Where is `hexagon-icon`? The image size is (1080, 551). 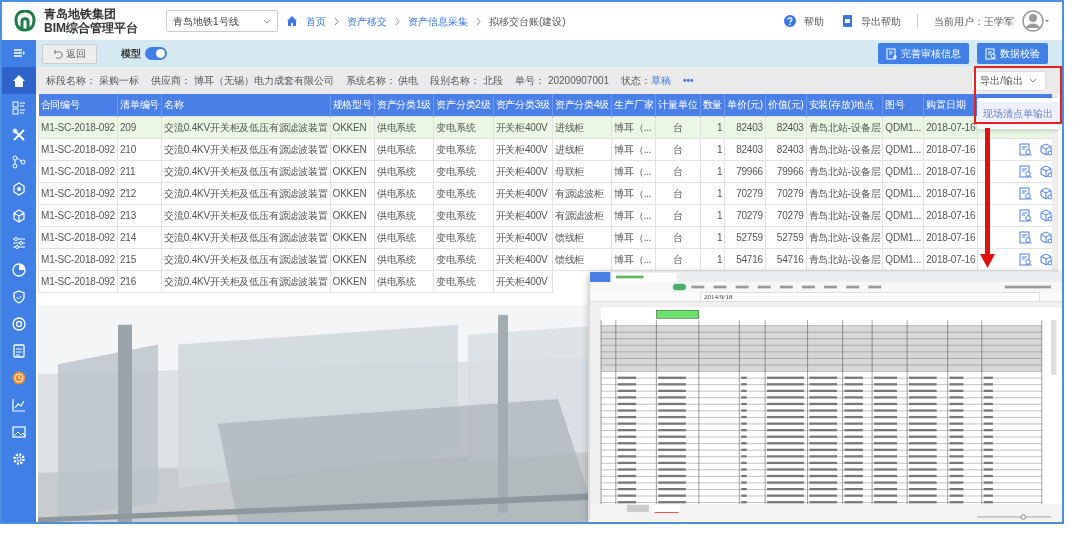
hexagon-icon is located at coordinates (19, 188).